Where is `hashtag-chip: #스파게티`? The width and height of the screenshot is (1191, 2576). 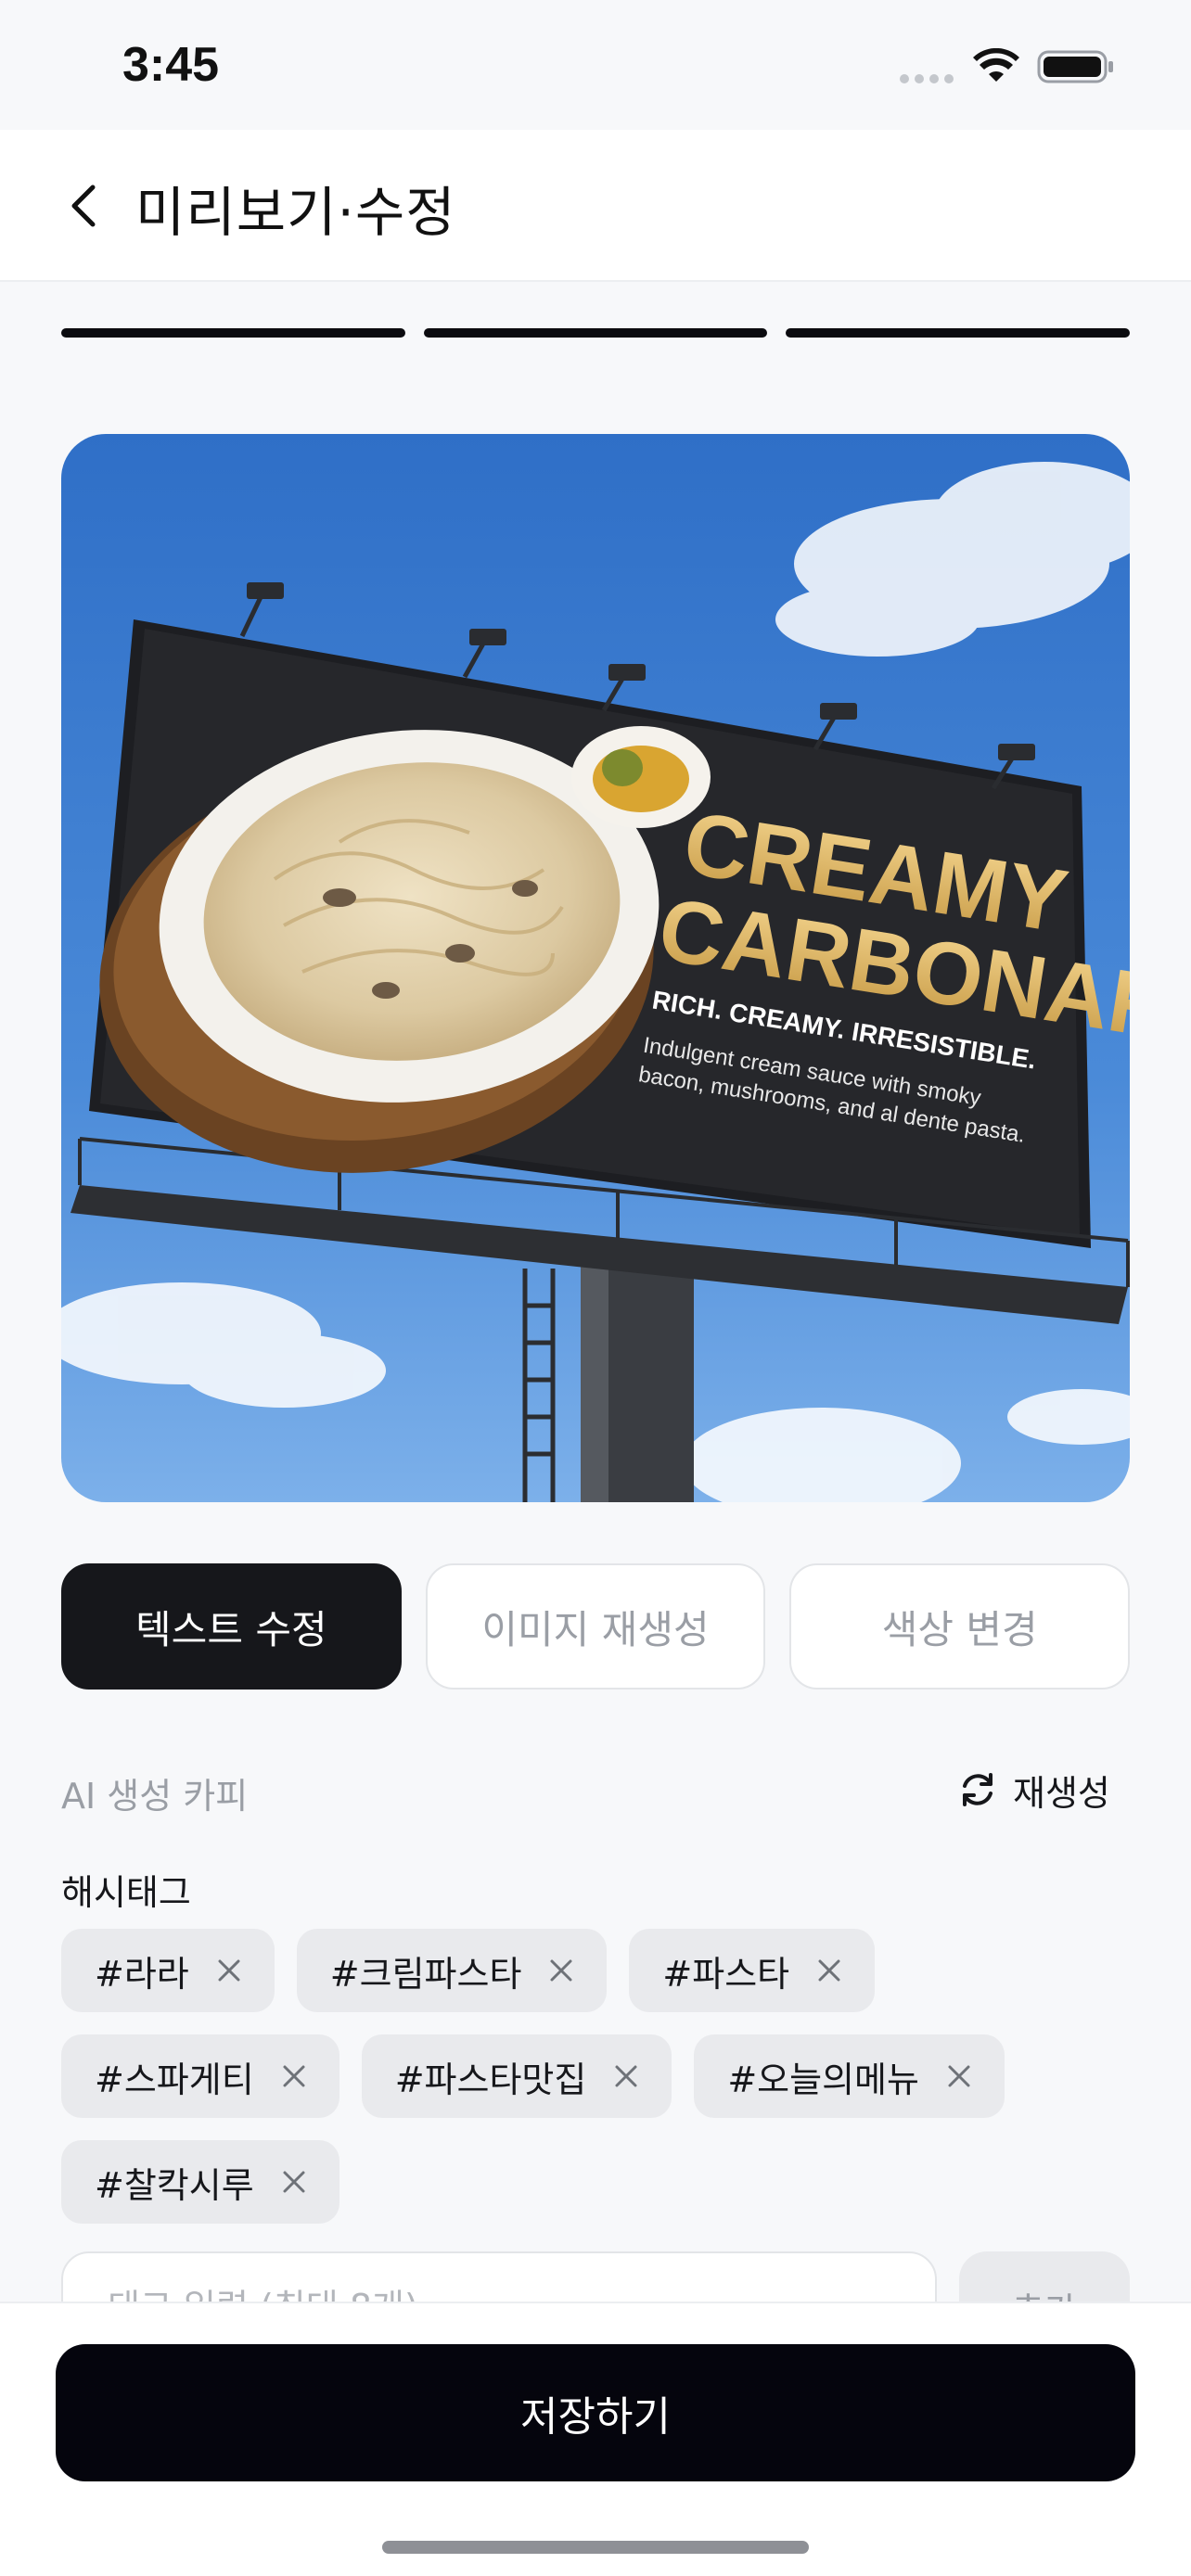
hashtag-chip: #스파게티 is located at coordinates (200, 2076).